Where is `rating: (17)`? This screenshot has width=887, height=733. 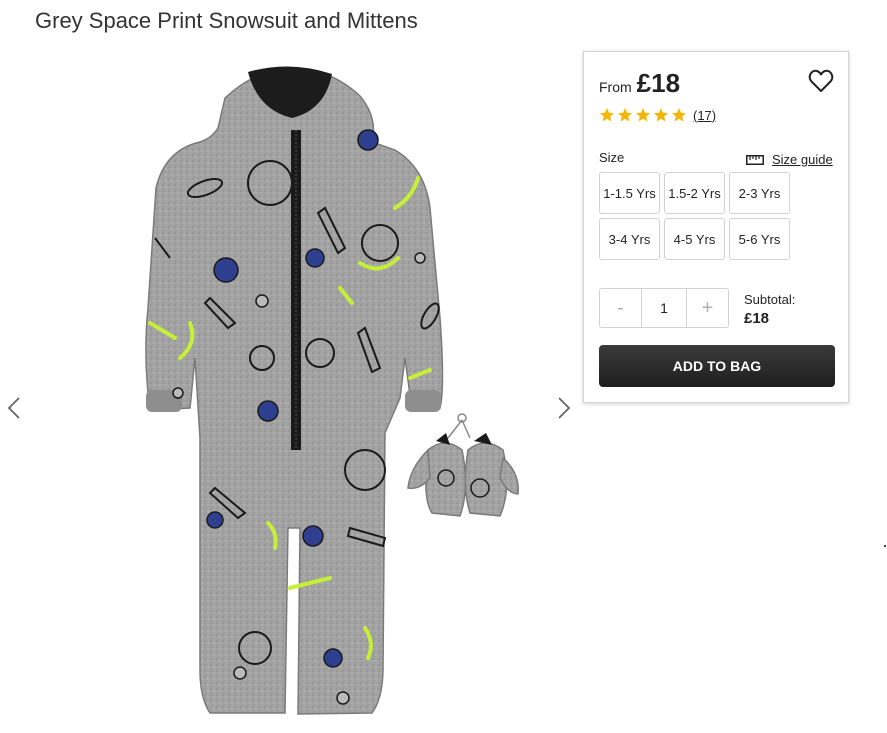
rating: (17) is located at coordinates (657, 115).